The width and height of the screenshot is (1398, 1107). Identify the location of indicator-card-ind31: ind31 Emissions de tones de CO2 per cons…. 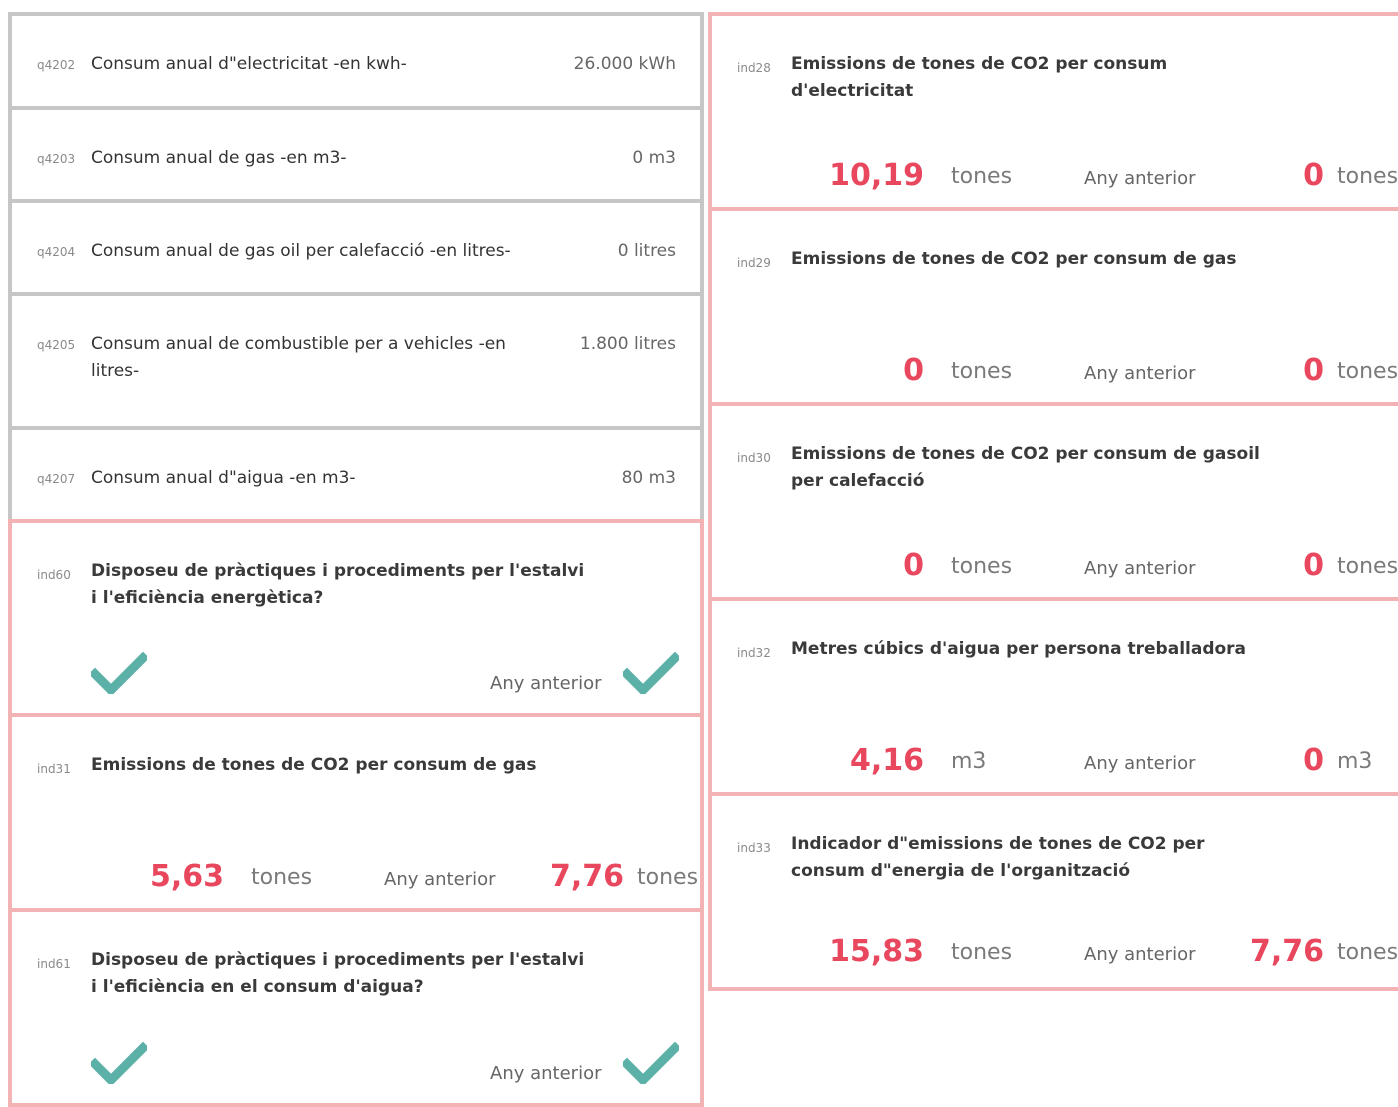
(356, 812).